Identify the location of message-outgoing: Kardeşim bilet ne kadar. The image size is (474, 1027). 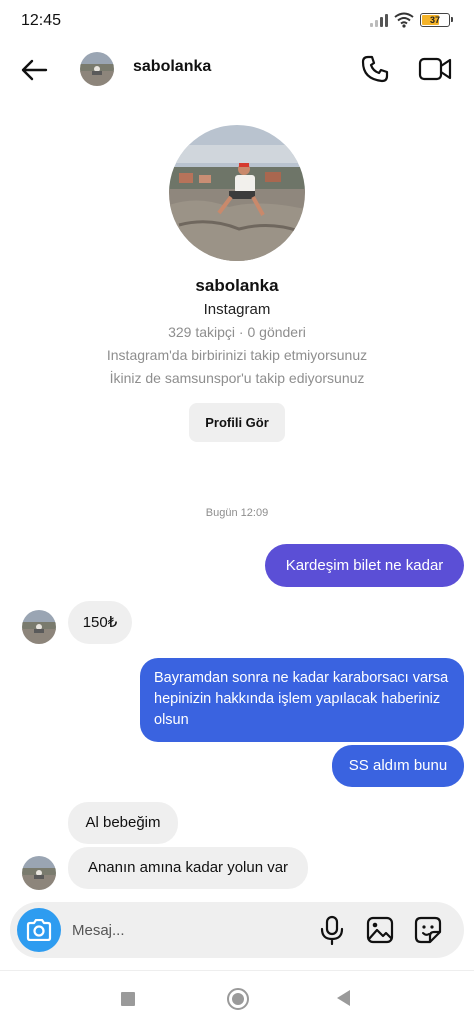
(364, 565).